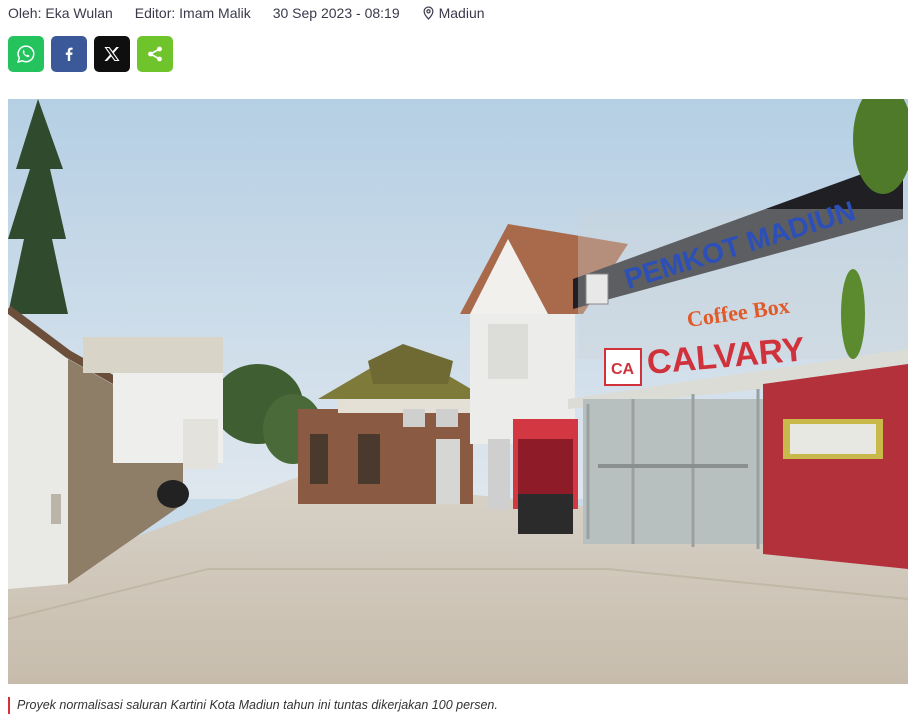 The width and height of the screenshot is (911, 728). I want to click on share-x-button, so click(112, 54).